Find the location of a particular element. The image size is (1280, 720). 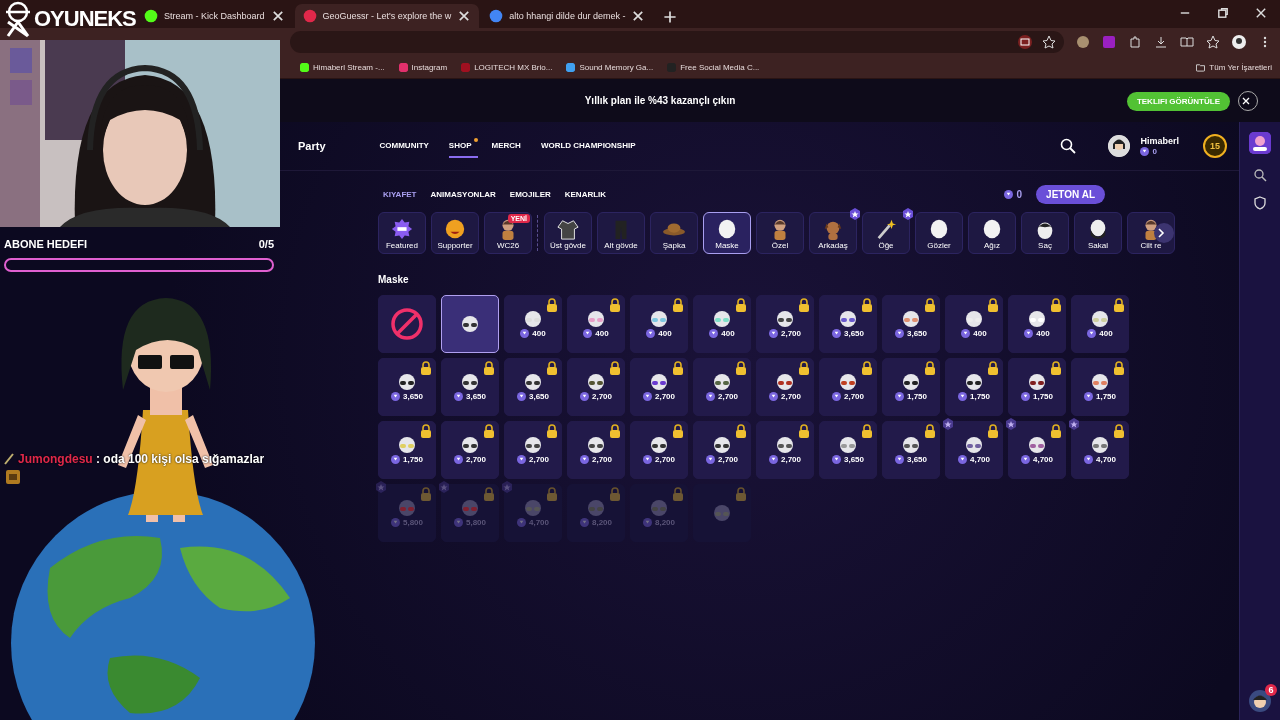

shop-tab: KIYAFET is located at coordinates (400, 194).